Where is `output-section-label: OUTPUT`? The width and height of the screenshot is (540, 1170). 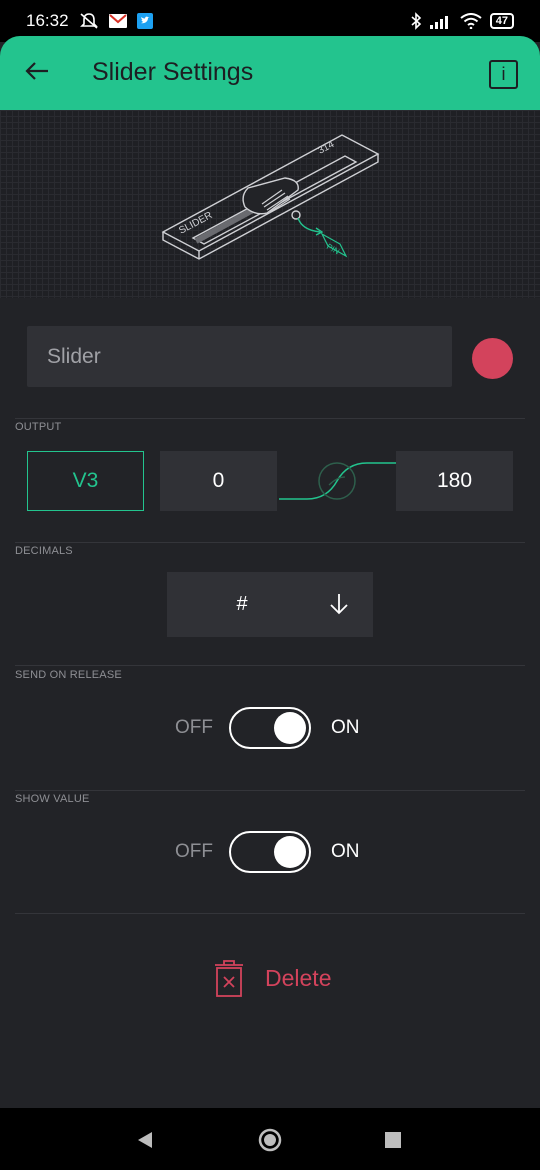 output-section-label: OUTPUT is located at coordinates (38, 427).